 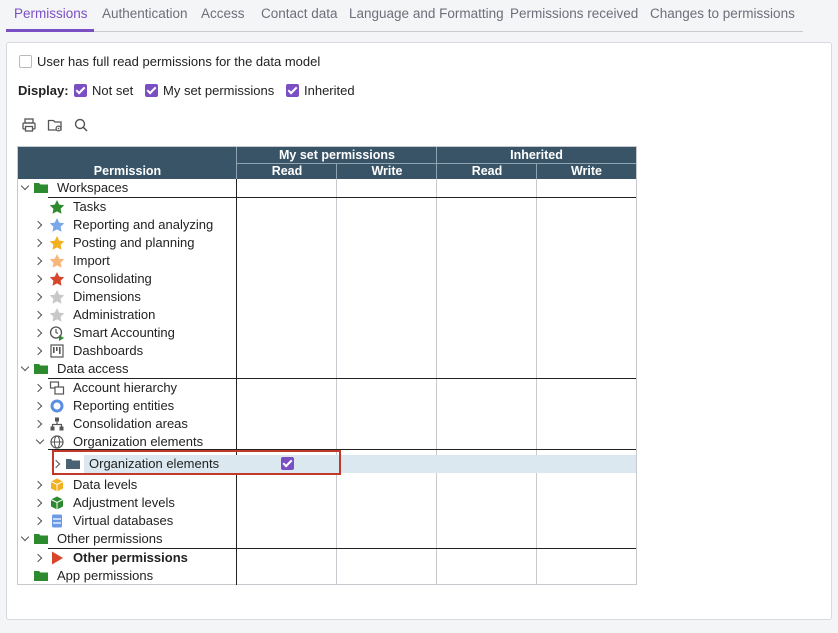 What do you see at coordinates (105, 484) in the screenshot?
I see `row-label: Data levels` at bounding box center [105, 484].